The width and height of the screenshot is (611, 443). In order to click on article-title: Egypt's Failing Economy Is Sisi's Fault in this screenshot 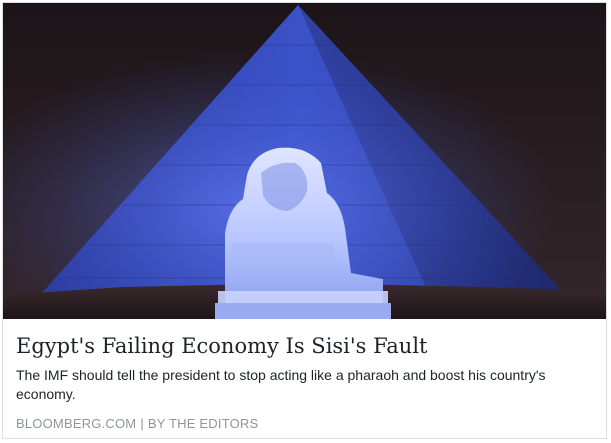, I will do `click(304, 346)`.